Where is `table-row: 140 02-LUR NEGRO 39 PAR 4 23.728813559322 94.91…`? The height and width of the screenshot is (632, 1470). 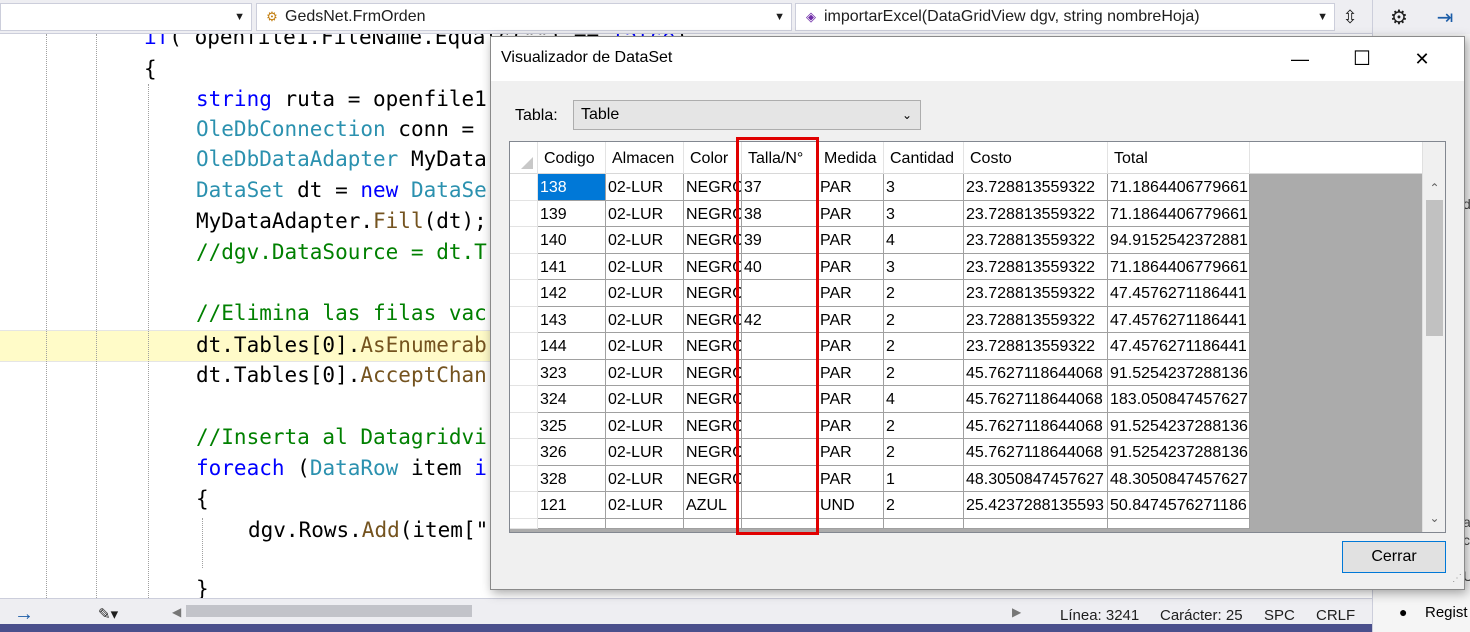
table-row: 140 02-LUR NEGRO 39 PAR 4 23.728813559322 94.91… is located at coordinates (880, 240).